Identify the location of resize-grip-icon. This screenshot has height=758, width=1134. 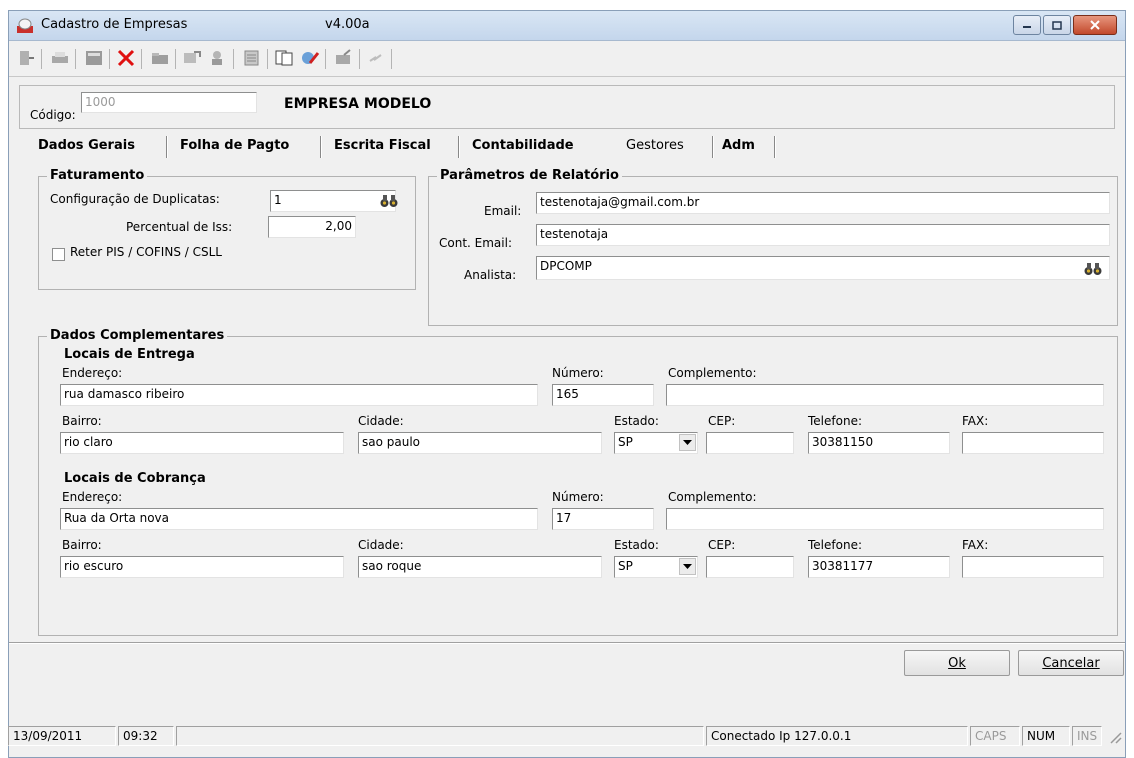
(1115, 737).